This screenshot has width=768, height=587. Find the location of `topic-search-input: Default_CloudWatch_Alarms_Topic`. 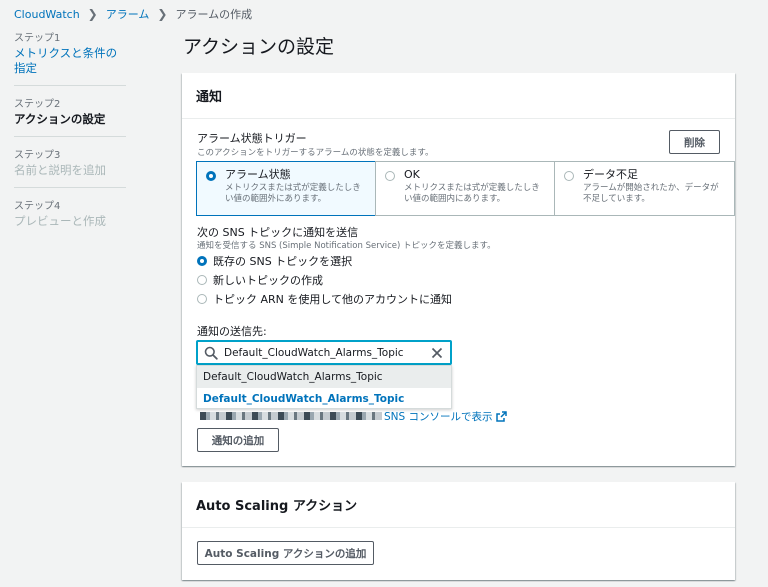

topic-search-input: Default_CloudWatch_Alarms_Topic is located at coordinates (324, 352).